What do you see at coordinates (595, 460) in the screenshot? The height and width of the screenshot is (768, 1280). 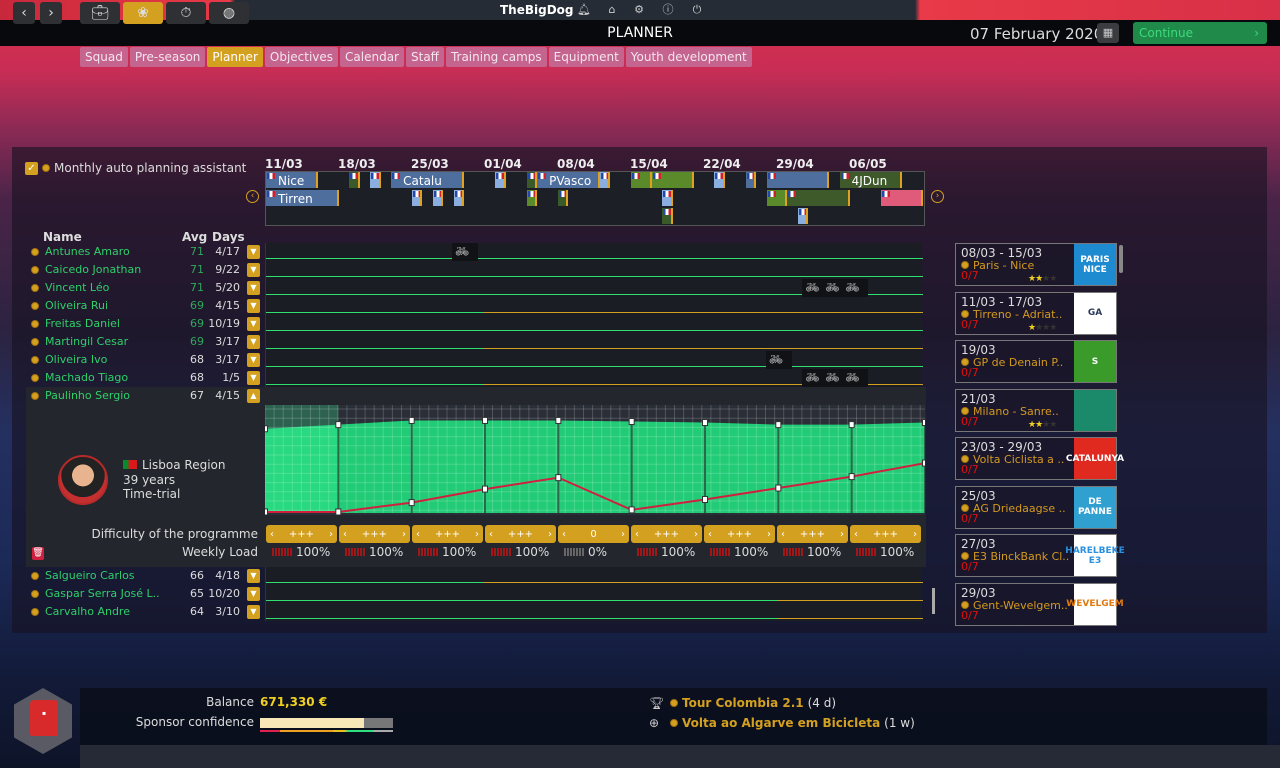 I see `form-chart` at bounding box center [595, 460].